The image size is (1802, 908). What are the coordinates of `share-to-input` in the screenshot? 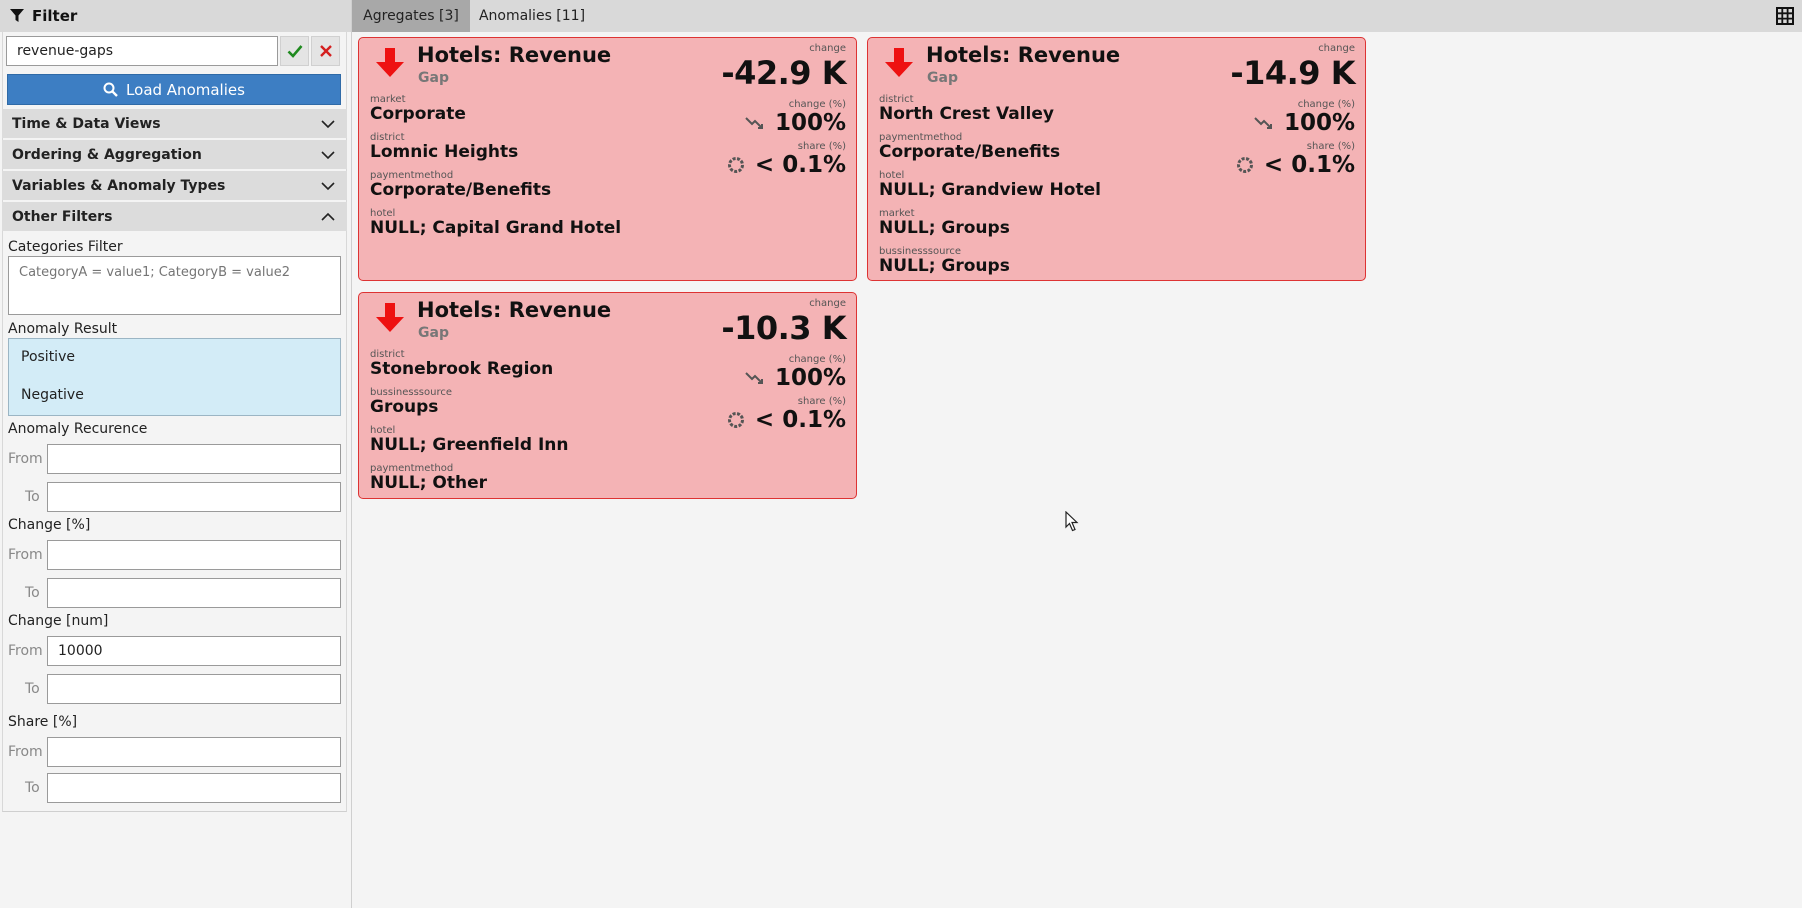 It's located at (194, 788).